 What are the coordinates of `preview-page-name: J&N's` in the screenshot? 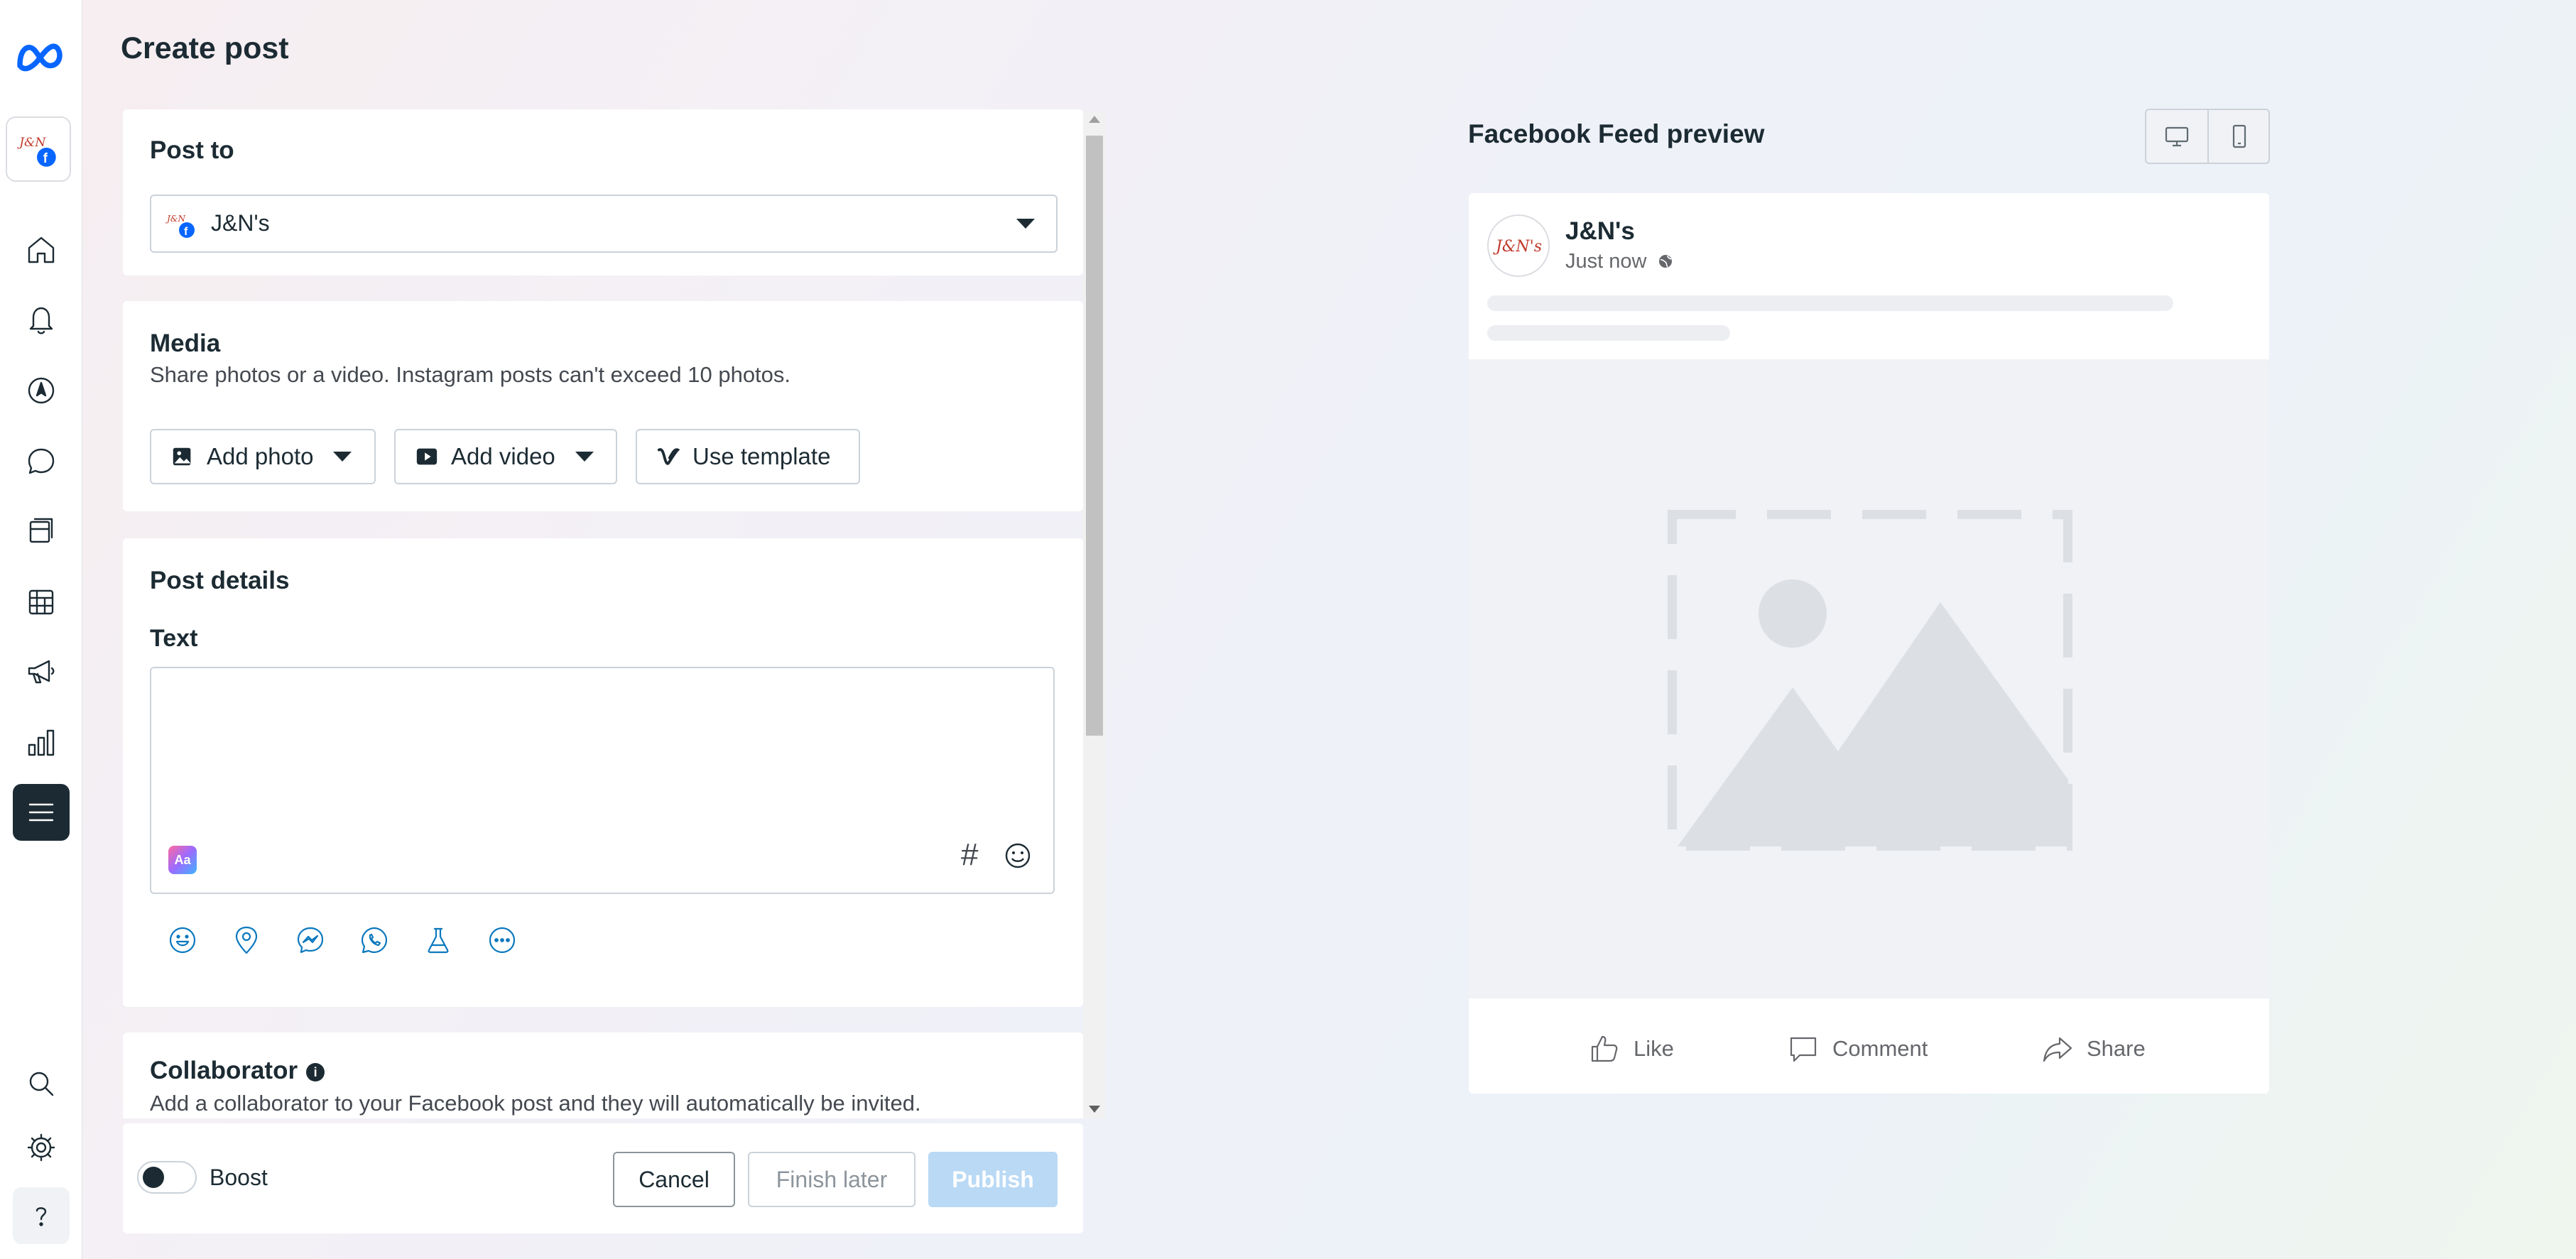 It's located at (1600, 231).